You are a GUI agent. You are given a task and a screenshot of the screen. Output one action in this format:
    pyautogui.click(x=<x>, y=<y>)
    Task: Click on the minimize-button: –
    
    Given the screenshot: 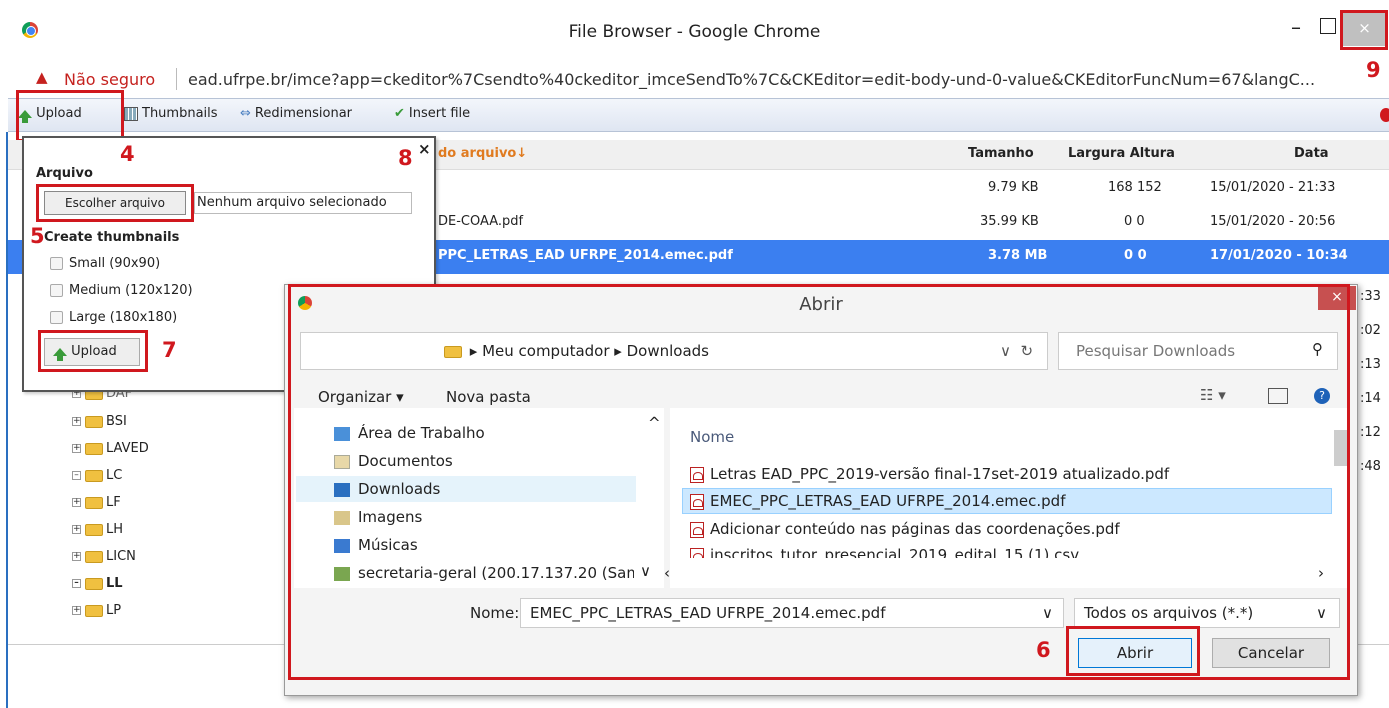 What is the action you would take?
    pyautogui.click(x=1296, y=27)
    